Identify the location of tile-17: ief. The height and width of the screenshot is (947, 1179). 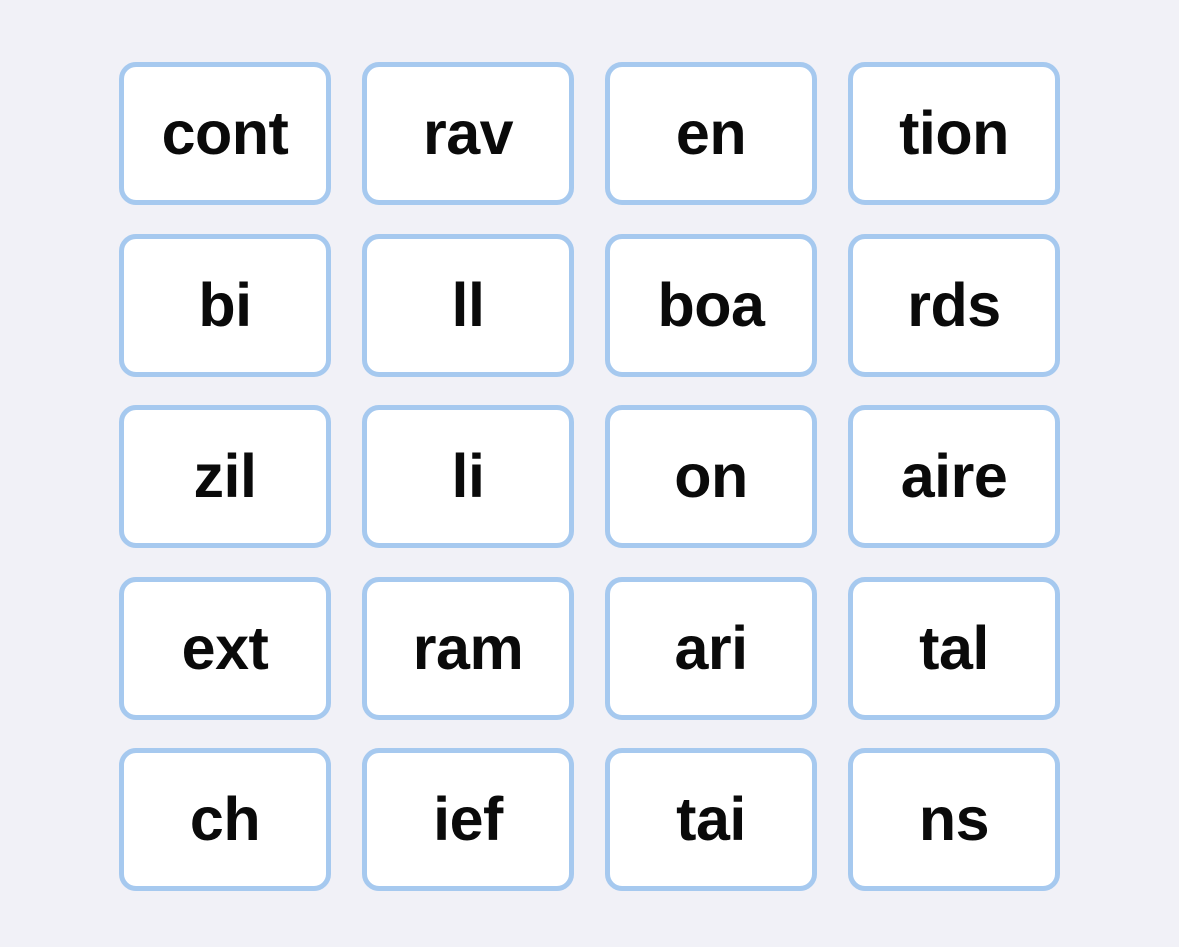
(468, 819).